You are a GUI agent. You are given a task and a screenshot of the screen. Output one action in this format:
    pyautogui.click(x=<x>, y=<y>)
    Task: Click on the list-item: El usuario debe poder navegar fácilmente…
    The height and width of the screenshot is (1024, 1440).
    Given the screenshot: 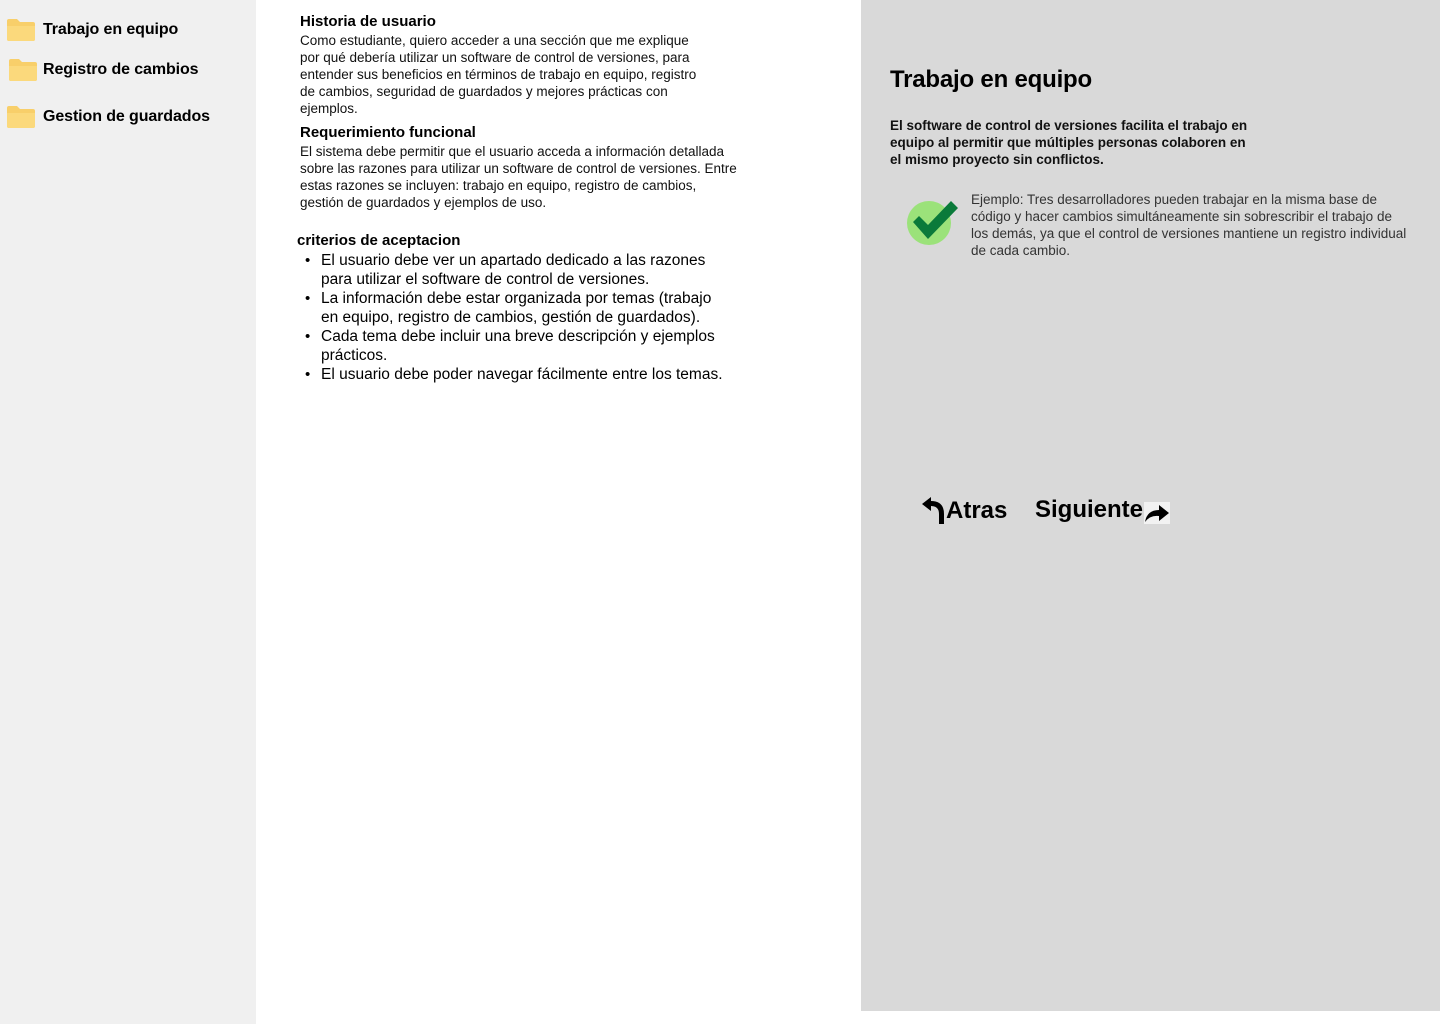 What is the action you would take?
    pyautogui.click(x=518, y=374)
    